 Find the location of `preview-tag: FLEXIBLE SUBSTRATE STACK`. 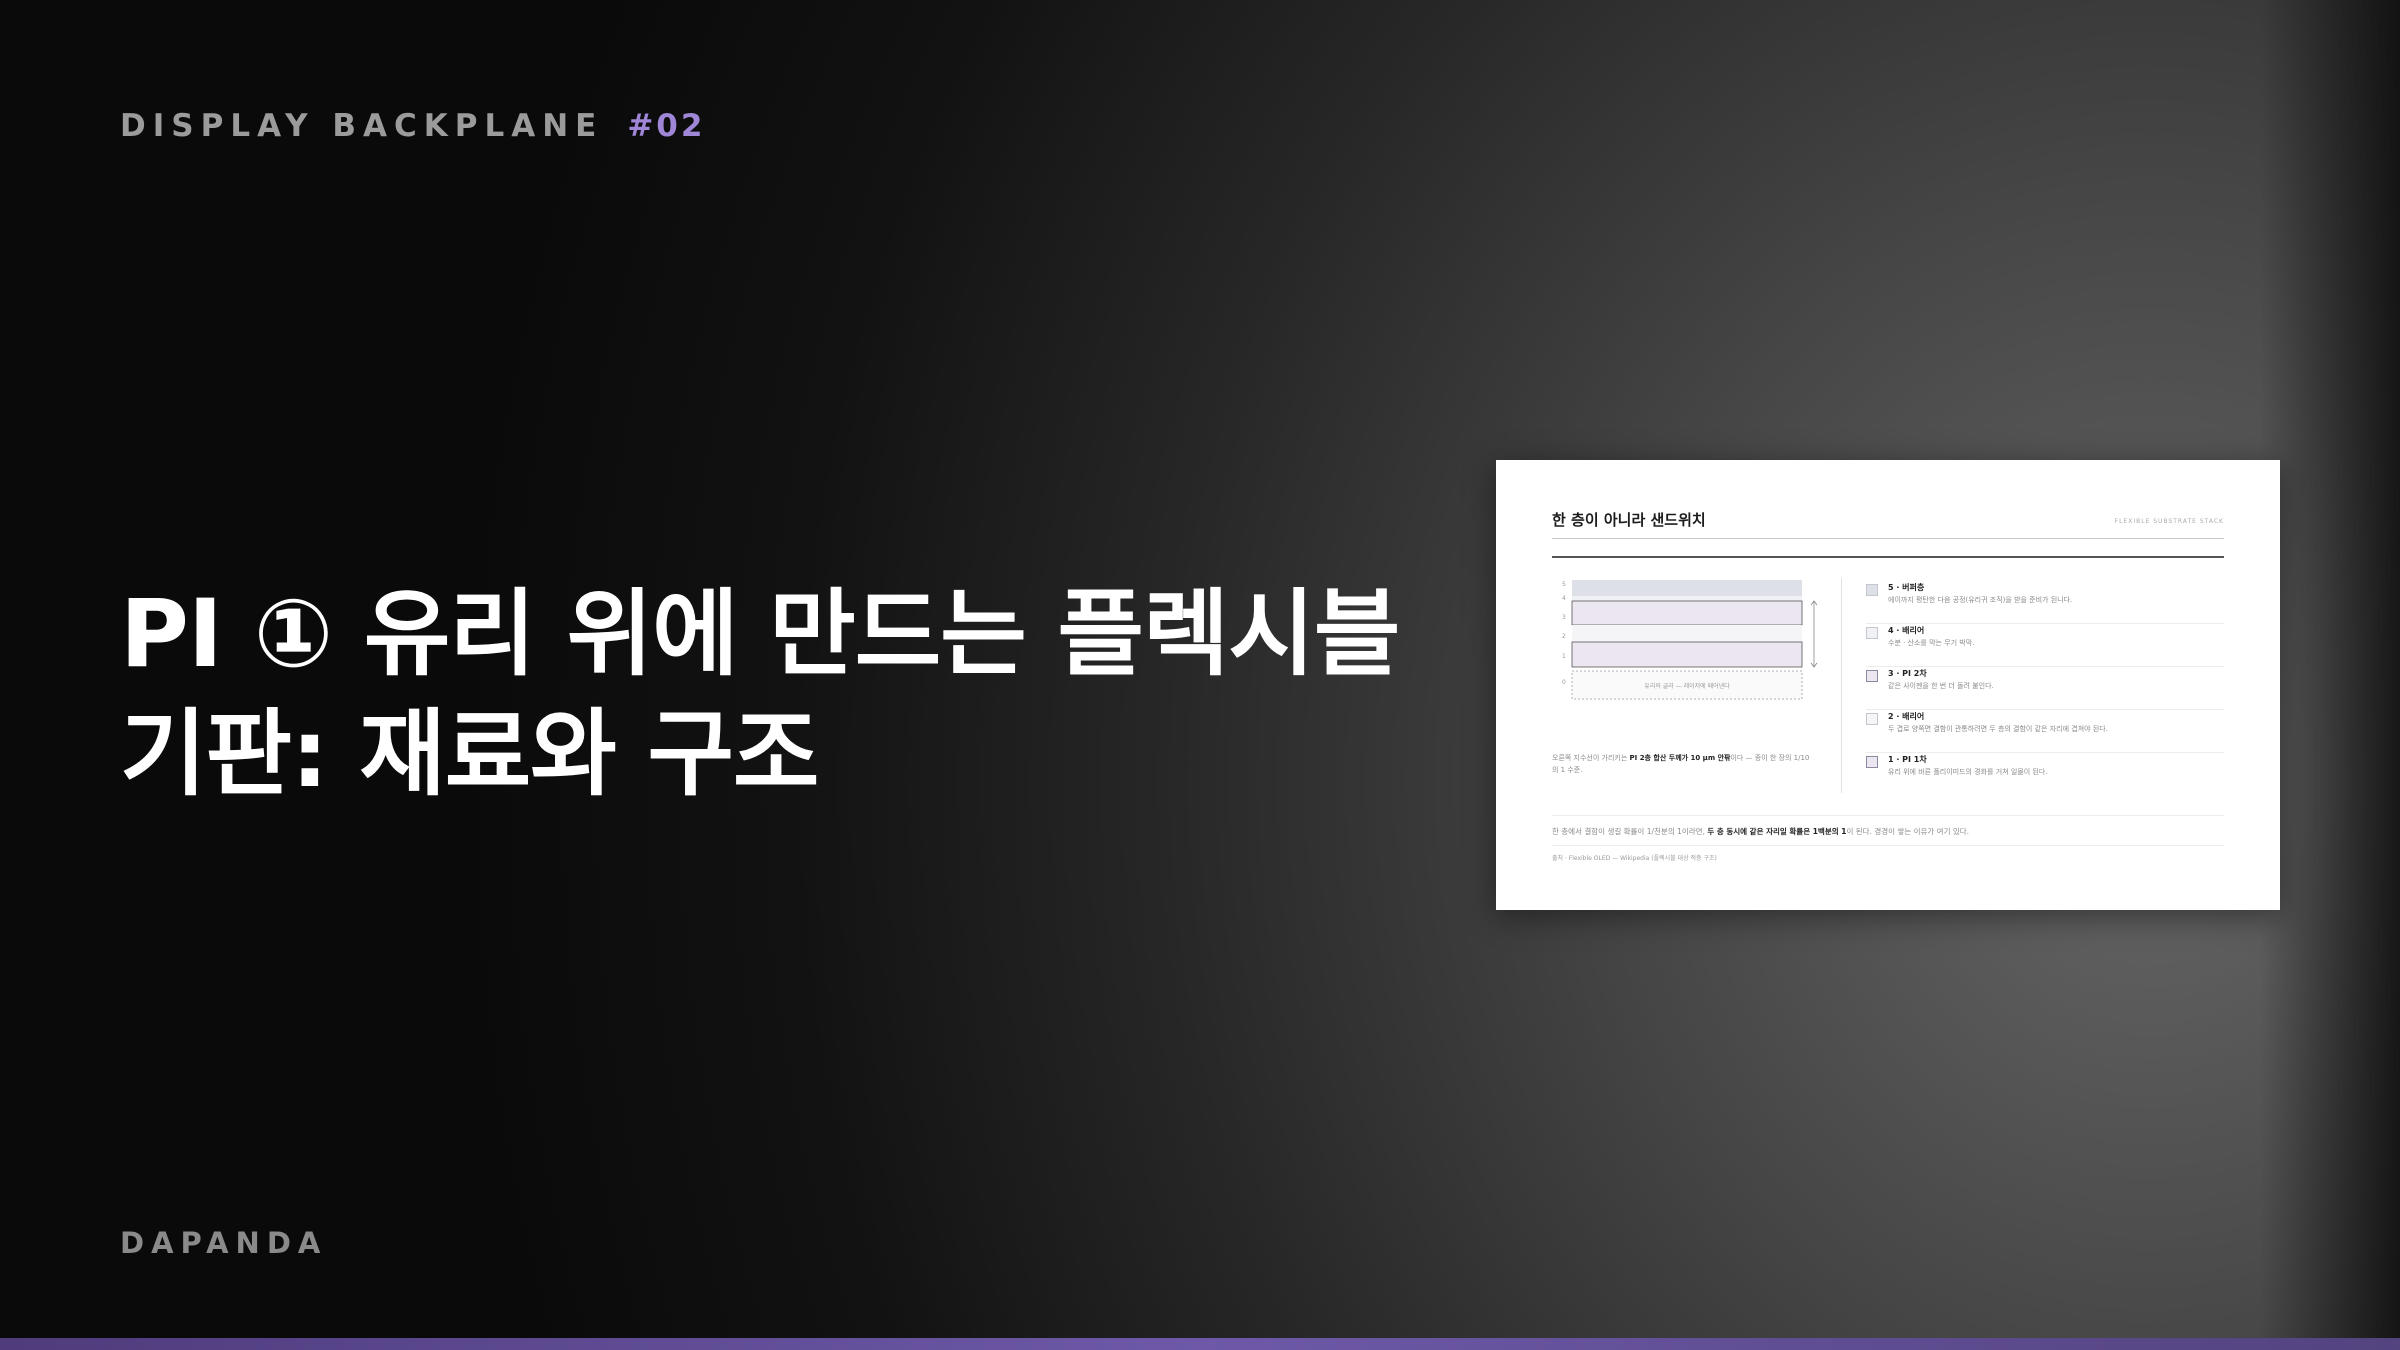

preview-tag: FLEXIBLE SUBSTRATE STACK is located at coordinates (2169, 521).